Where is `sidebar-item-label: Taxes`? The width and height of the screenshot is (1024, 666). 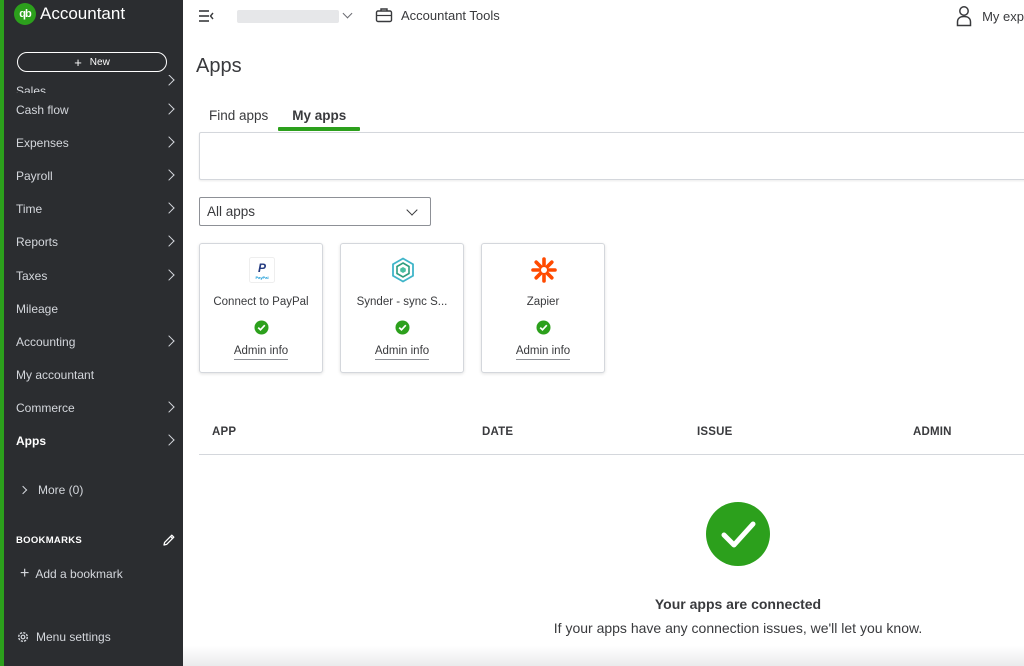 sidebar-item-label: Taxes is located at coordinates (32, 275).